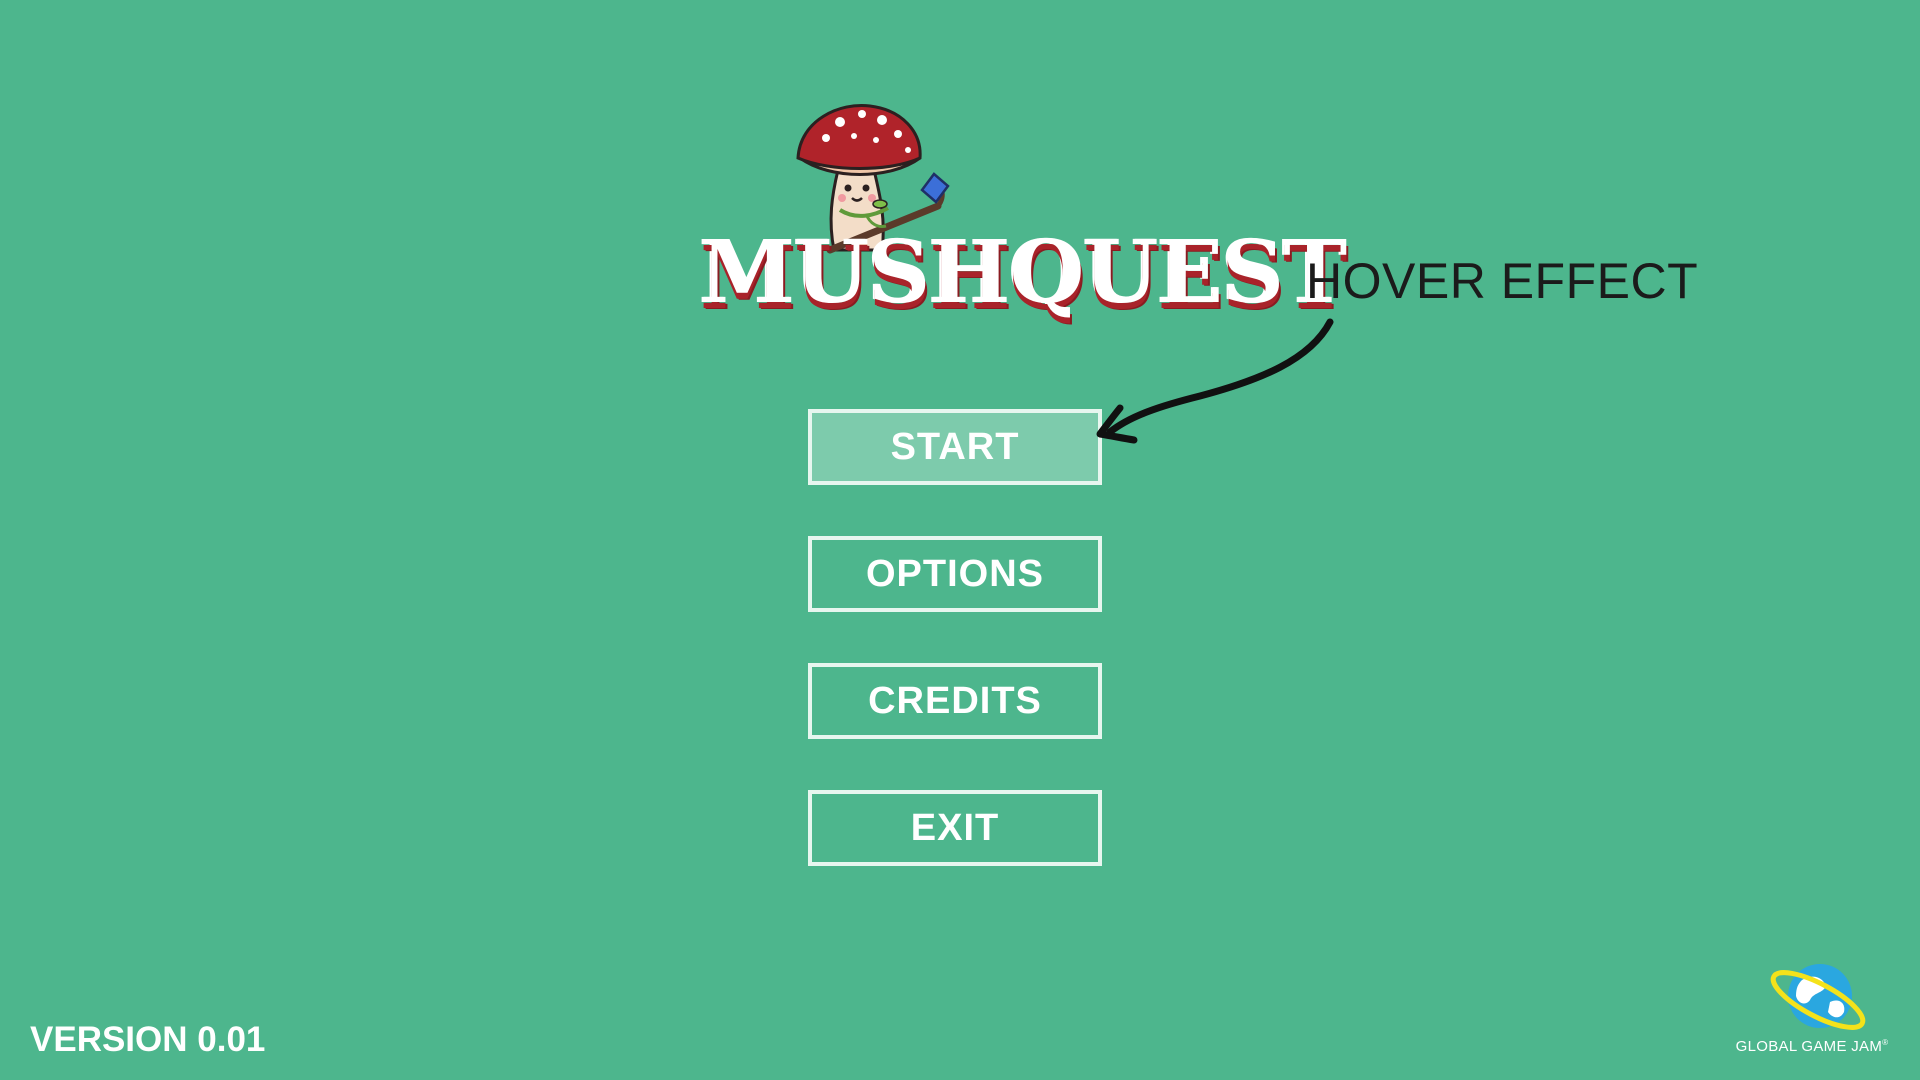 This screenshot has width=1920, height=1080. I want to click on global-game-jam-logo: GLOBAL GAME JAM®, so click(1812, 1010).